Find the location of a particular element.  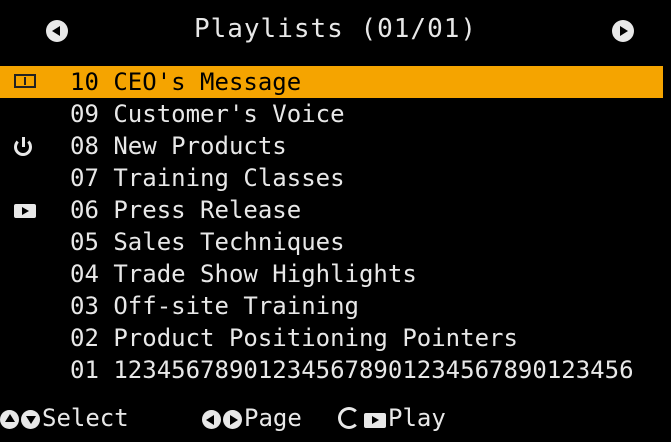

playlist-item-01: 01 123456789012345678901234567890123456 is located at coordinates (335, 370).